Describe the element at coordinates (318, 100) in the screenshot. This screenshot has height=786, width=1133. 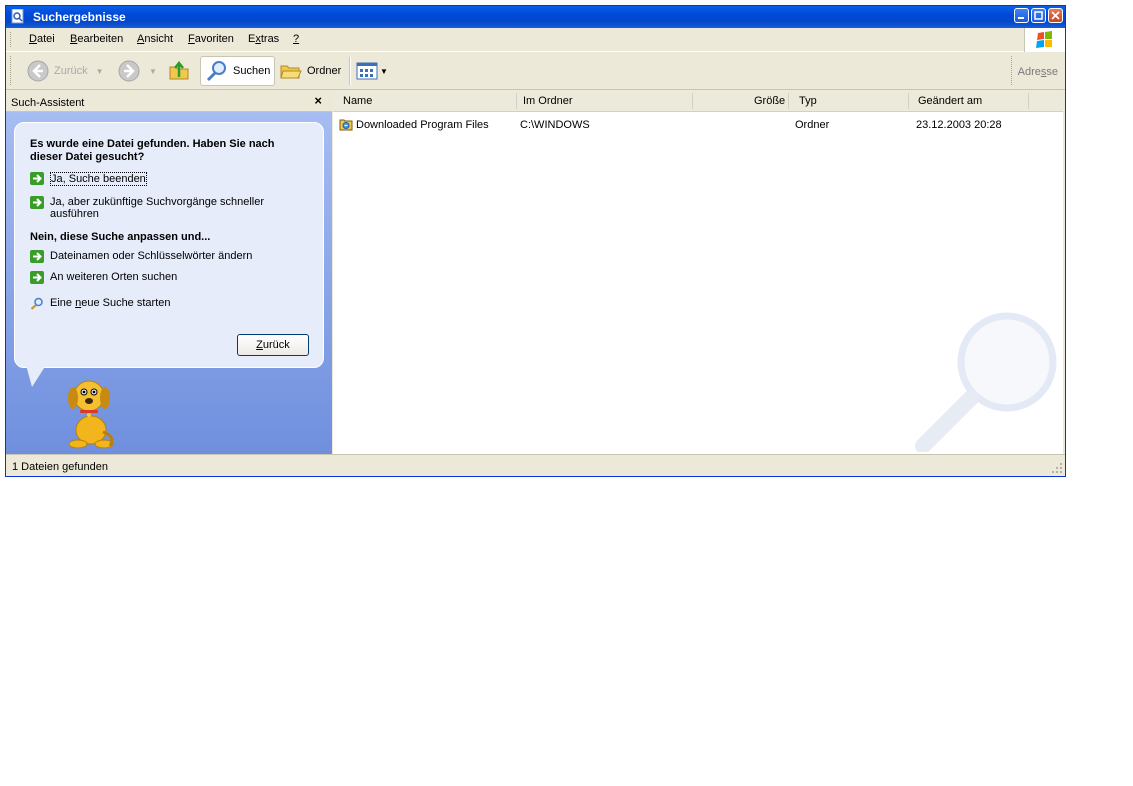
I see `assistant-close-icon: ×` at that location.